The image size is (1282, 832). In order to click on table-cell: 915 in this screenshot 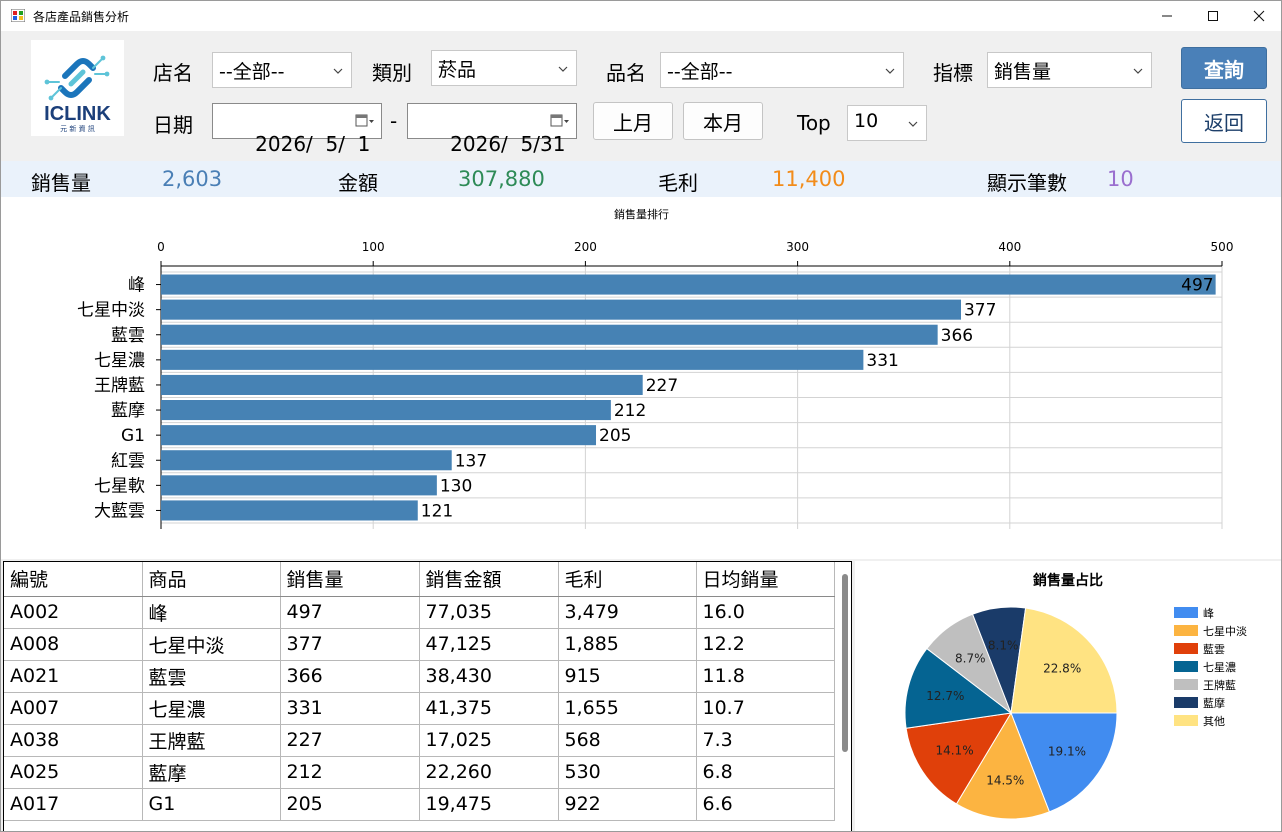, I will do `click(627, 676)`.